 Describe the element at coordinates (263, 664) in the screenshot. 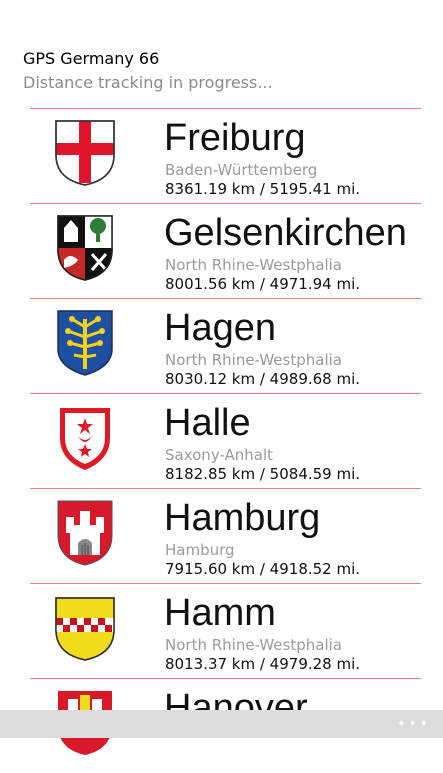

I see `city-distance: 8013.37 km / 4979.28 mi.` at that location.